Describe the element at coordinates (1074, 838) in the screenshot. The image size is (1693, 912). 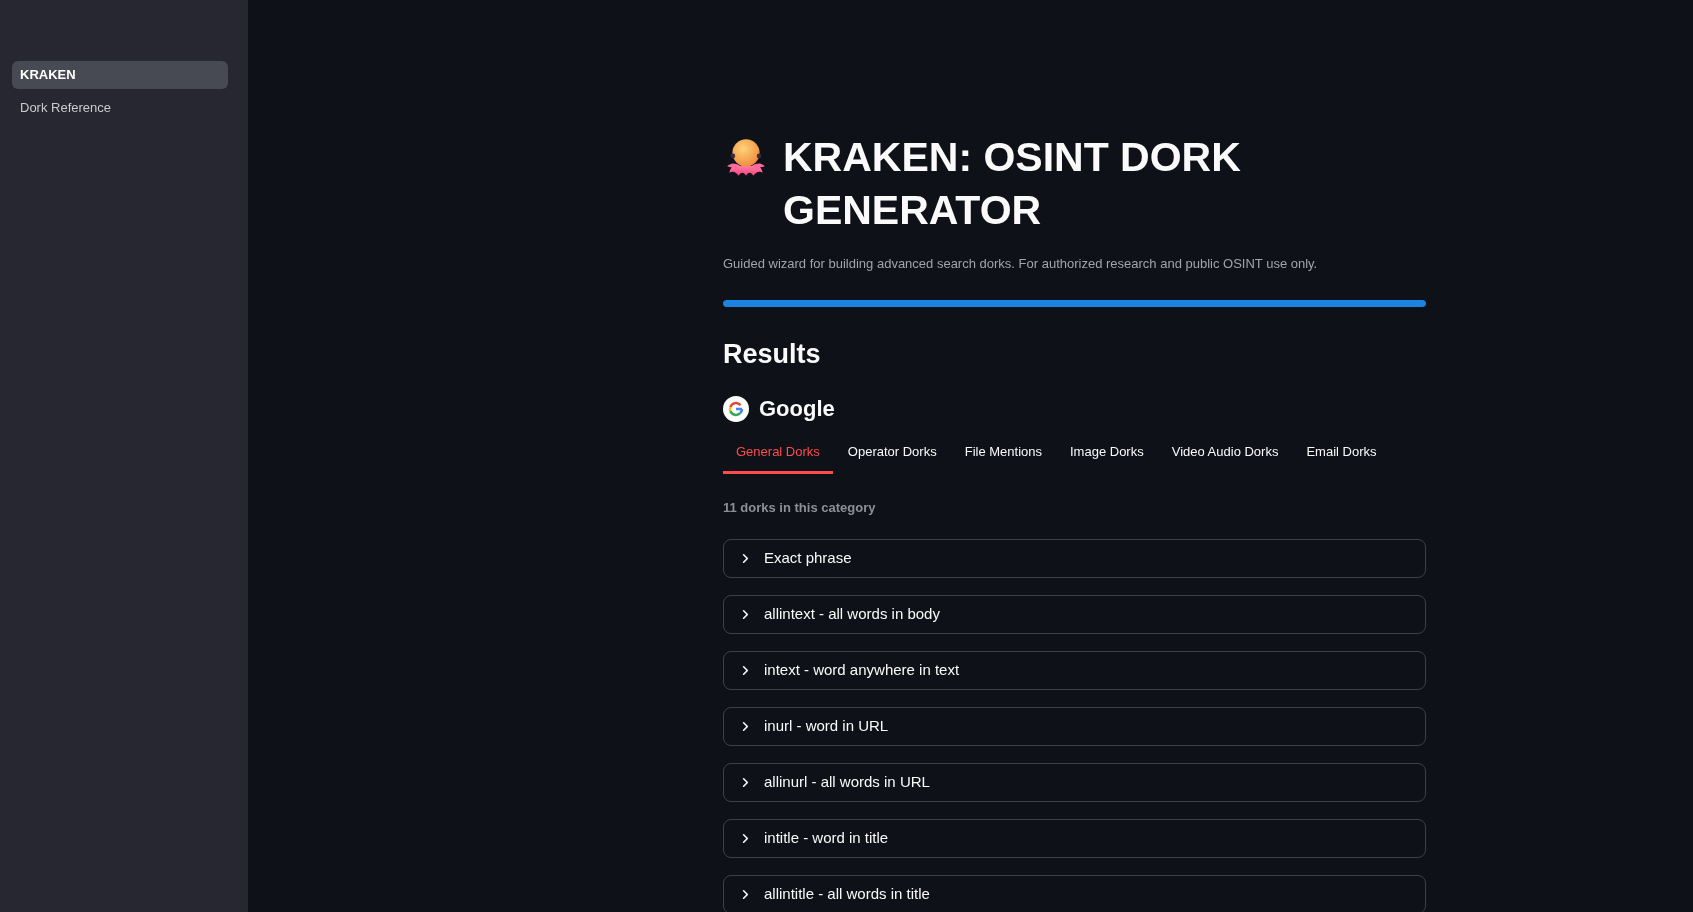
I see `dork-expander: intitle - word in title` at that location.